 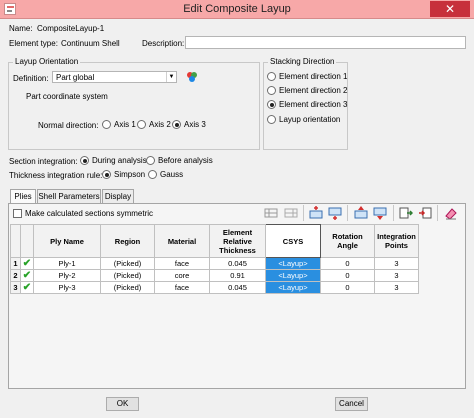 I want to click on gauss-radio: Gauss, so click(x=165, y=174).